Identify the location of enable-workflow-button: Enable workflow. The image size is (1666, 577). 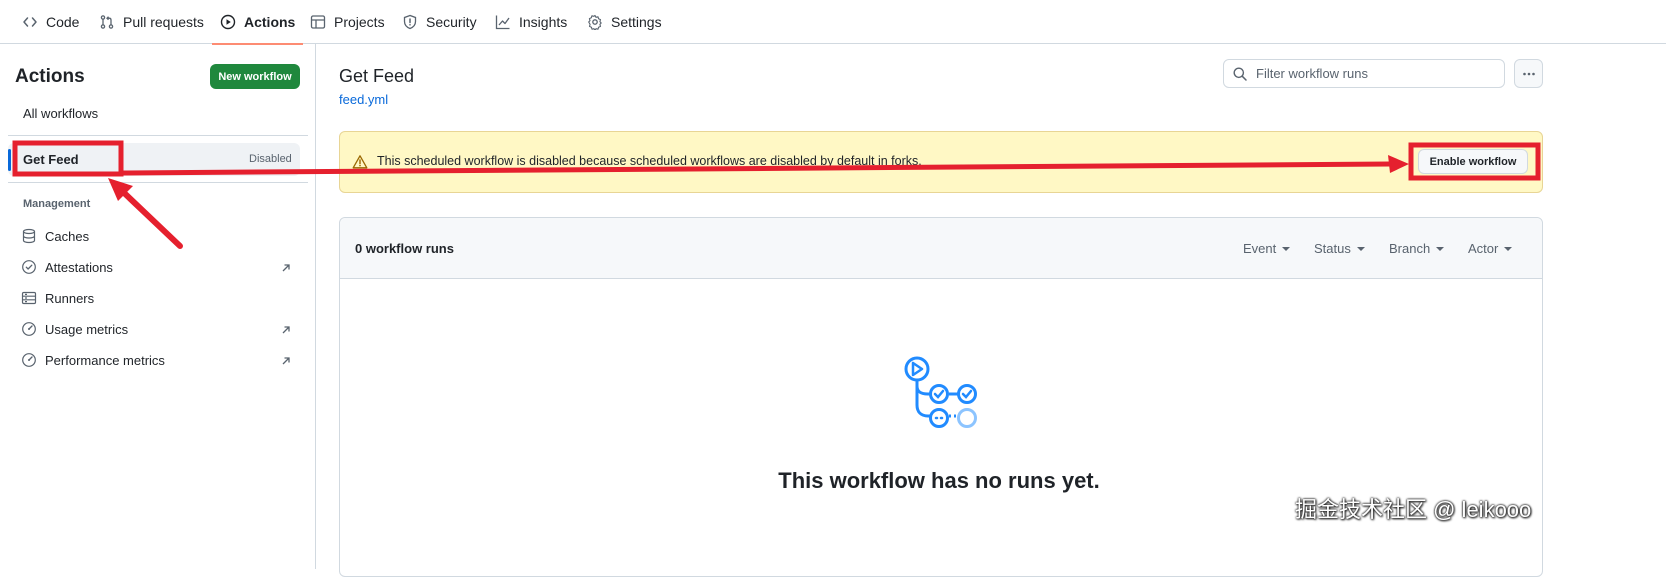
(1473, 161).